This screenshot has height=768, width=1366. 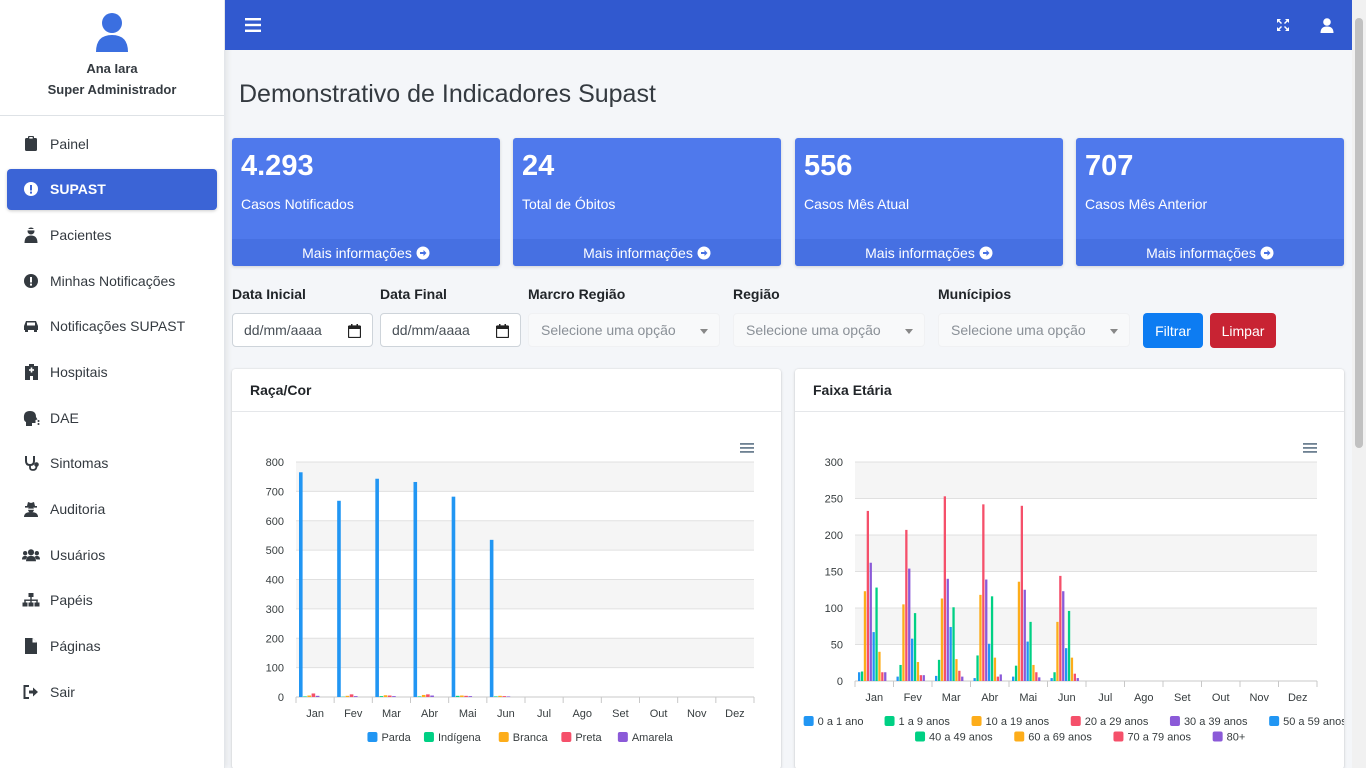 What do you see at coordinates (452, 738) in the screenshot?
I see `legend-item: Indígena` at bounding box center [452, 738].